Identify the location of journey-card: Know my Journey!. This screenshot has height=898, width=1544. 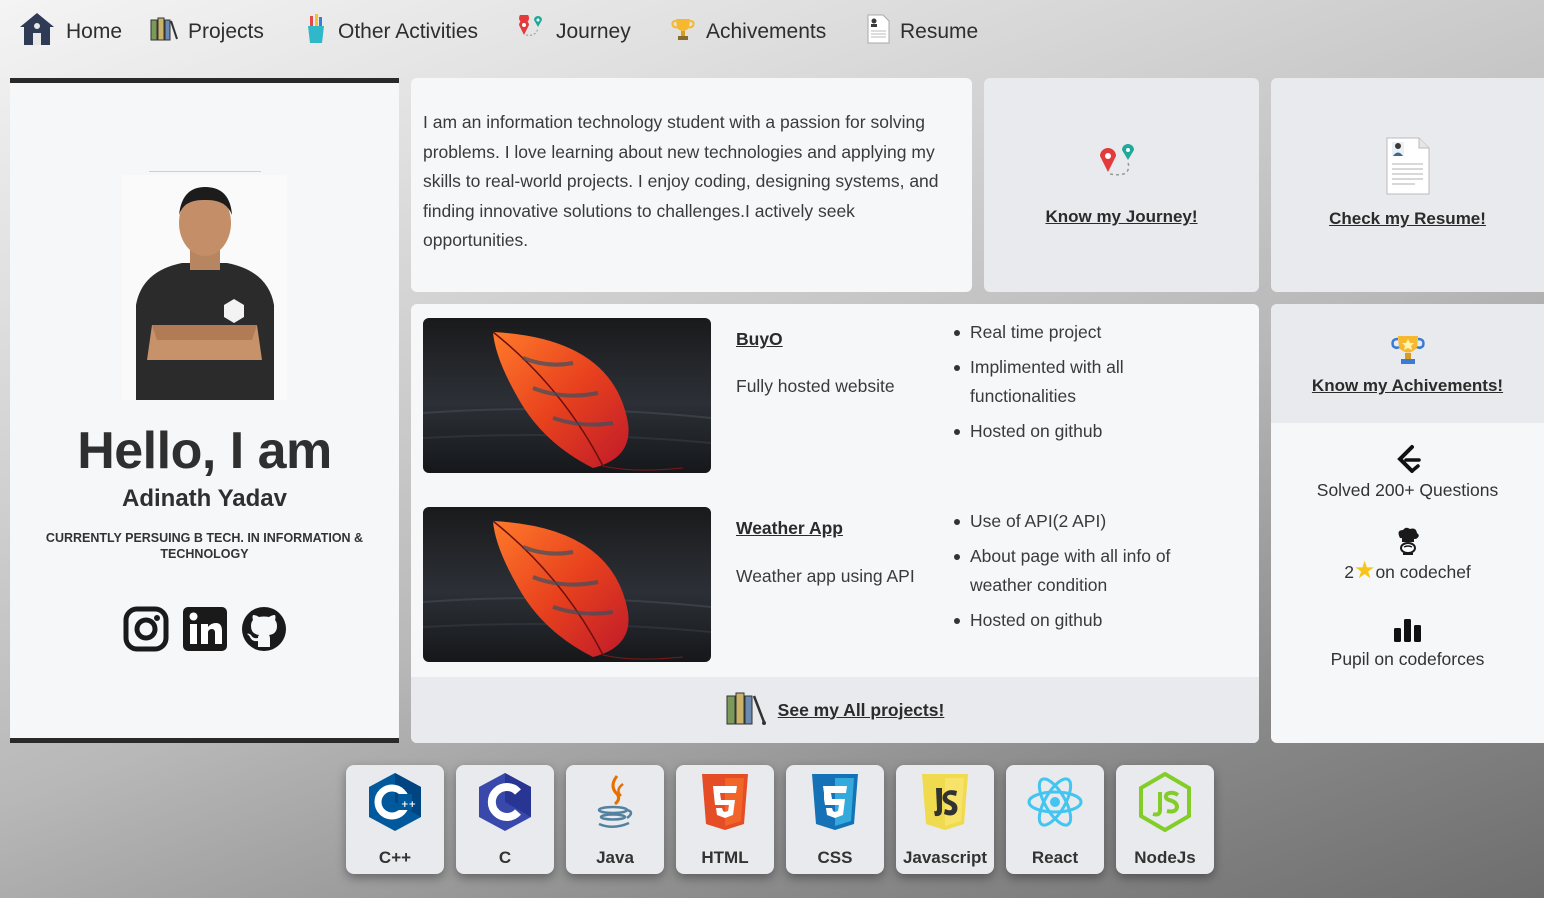
(1121, 185).